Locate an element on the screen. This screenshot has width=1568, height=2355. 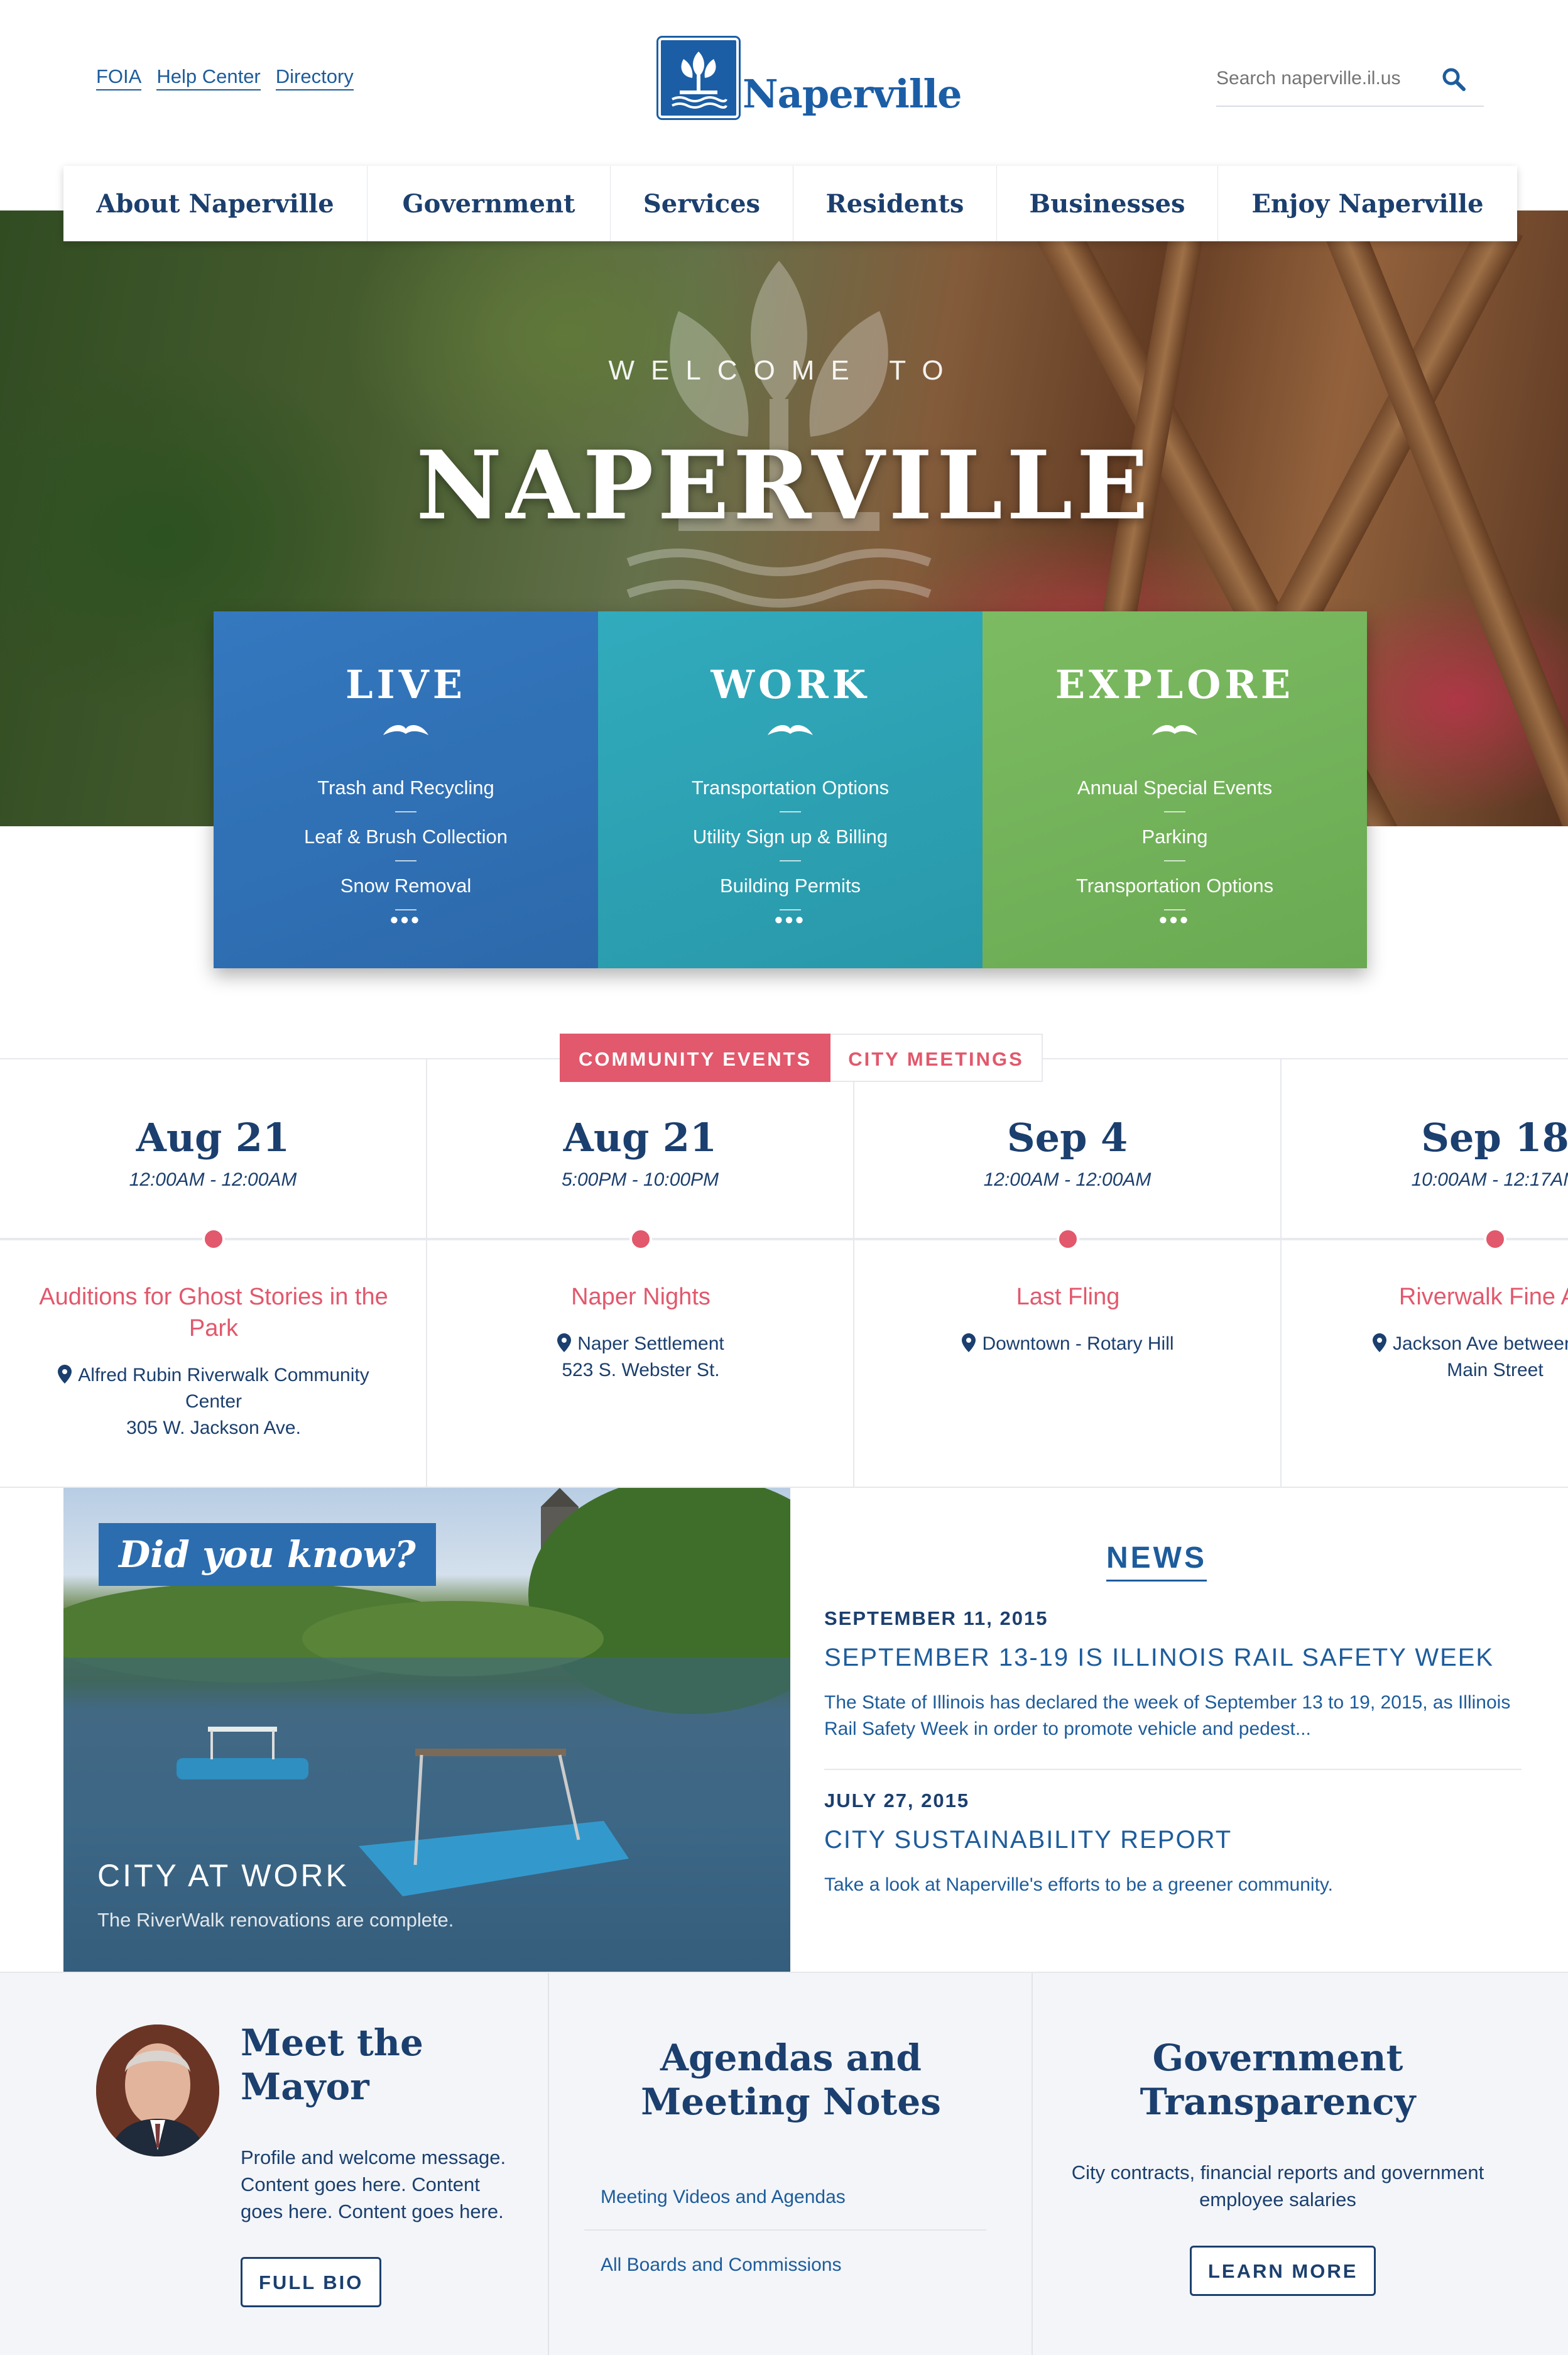
tab-city-meetings: CITY MEETINGS is located at coordinates (936, 1058).